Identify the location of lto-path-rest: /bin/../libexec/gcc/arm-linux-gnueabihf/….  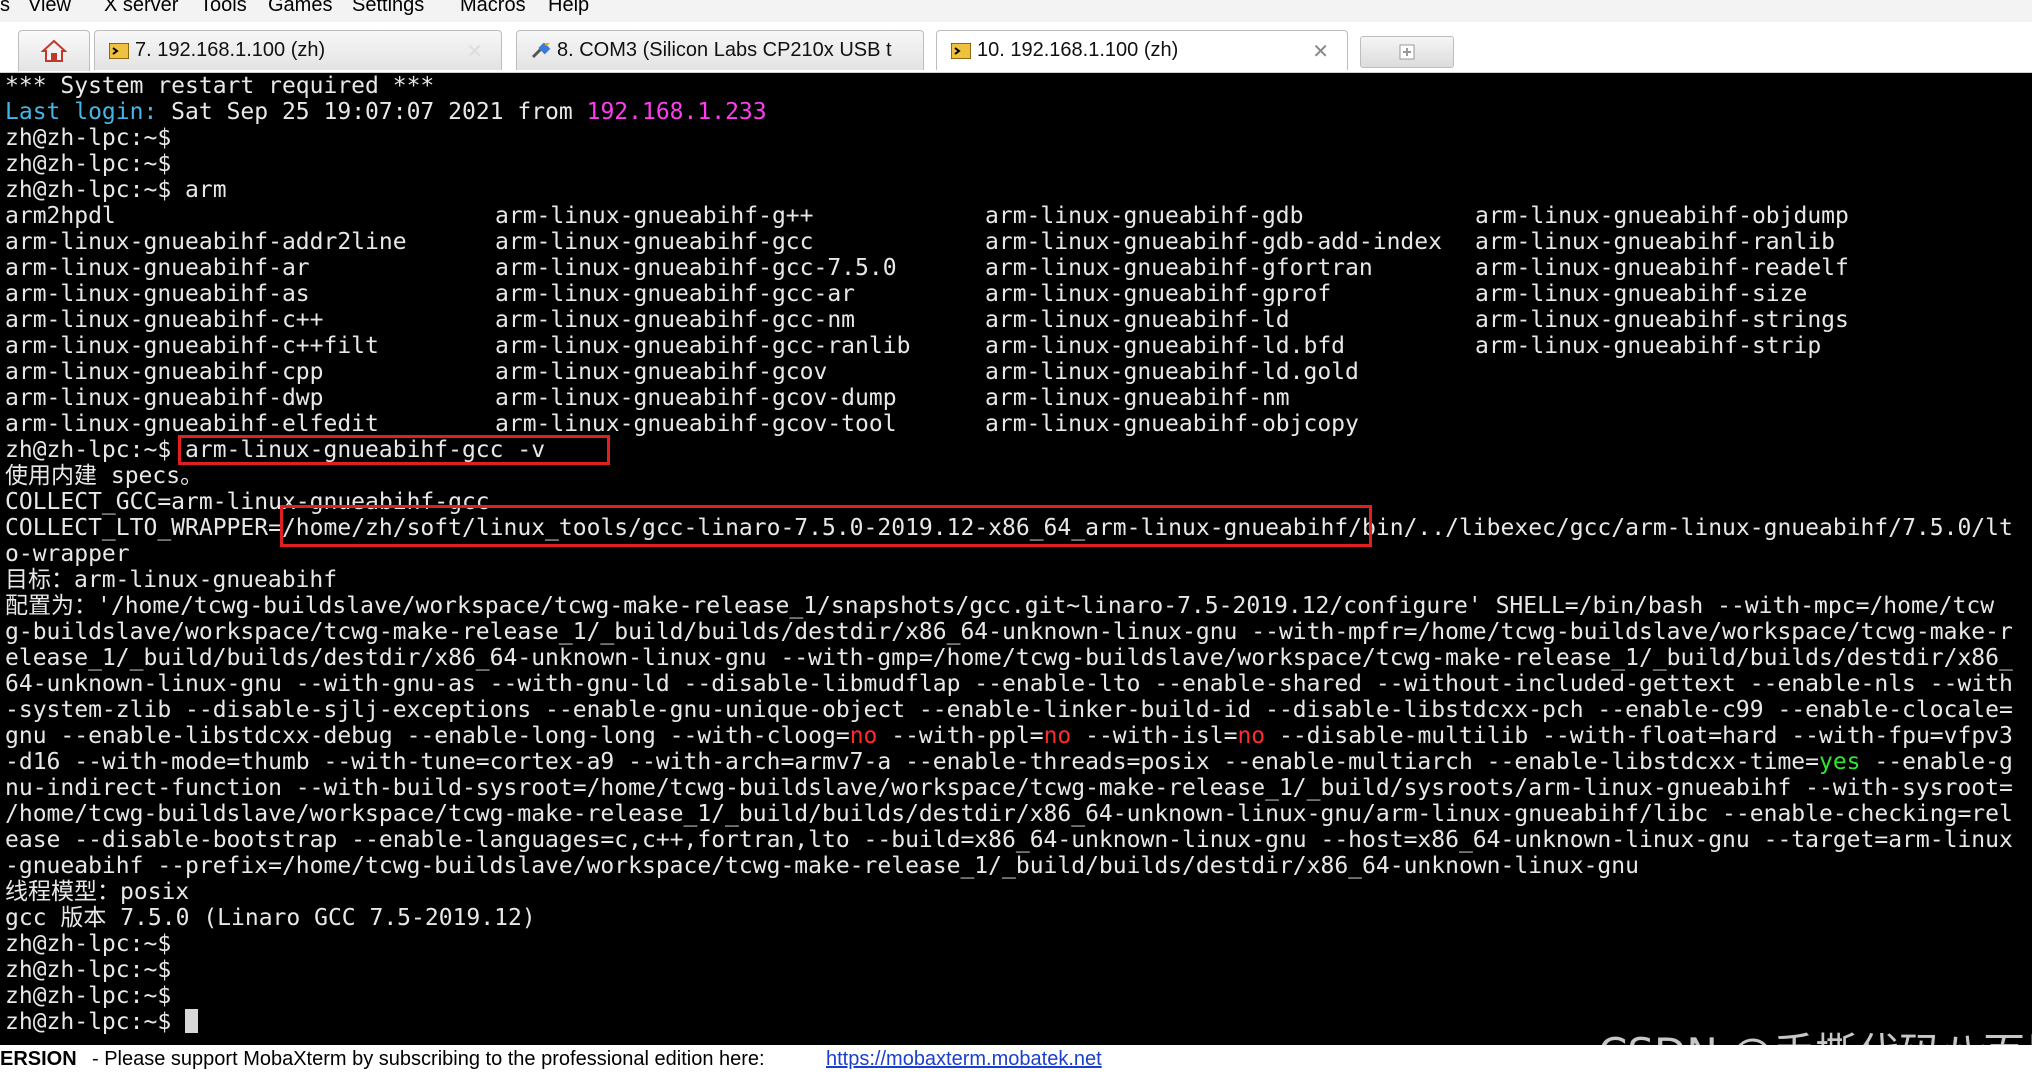
(1680, 528).